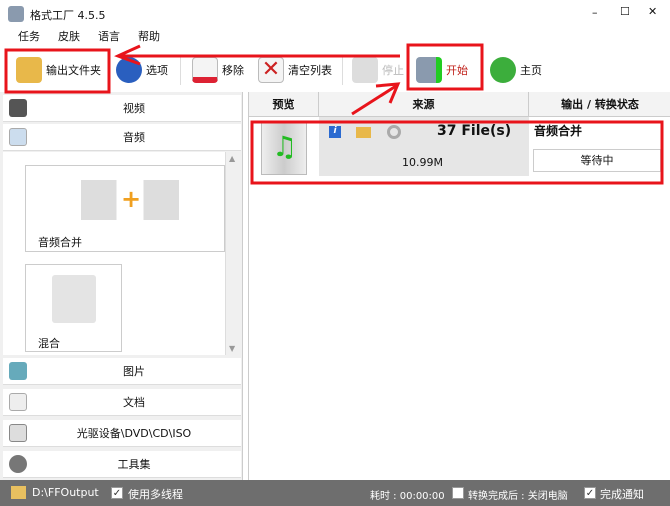 The image size is (670, 506). I want to click on annotation-box-output-folder, so click(57, 71).